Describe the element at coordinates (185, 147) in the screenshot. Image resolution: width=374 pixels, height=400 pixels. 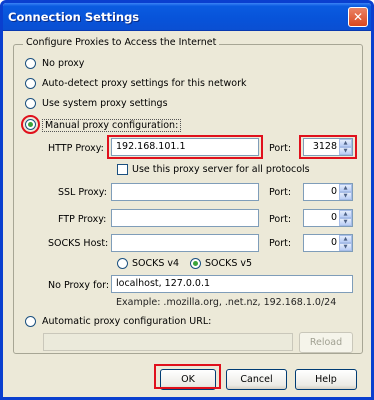
I see `http-proxy-highlight` at that location.